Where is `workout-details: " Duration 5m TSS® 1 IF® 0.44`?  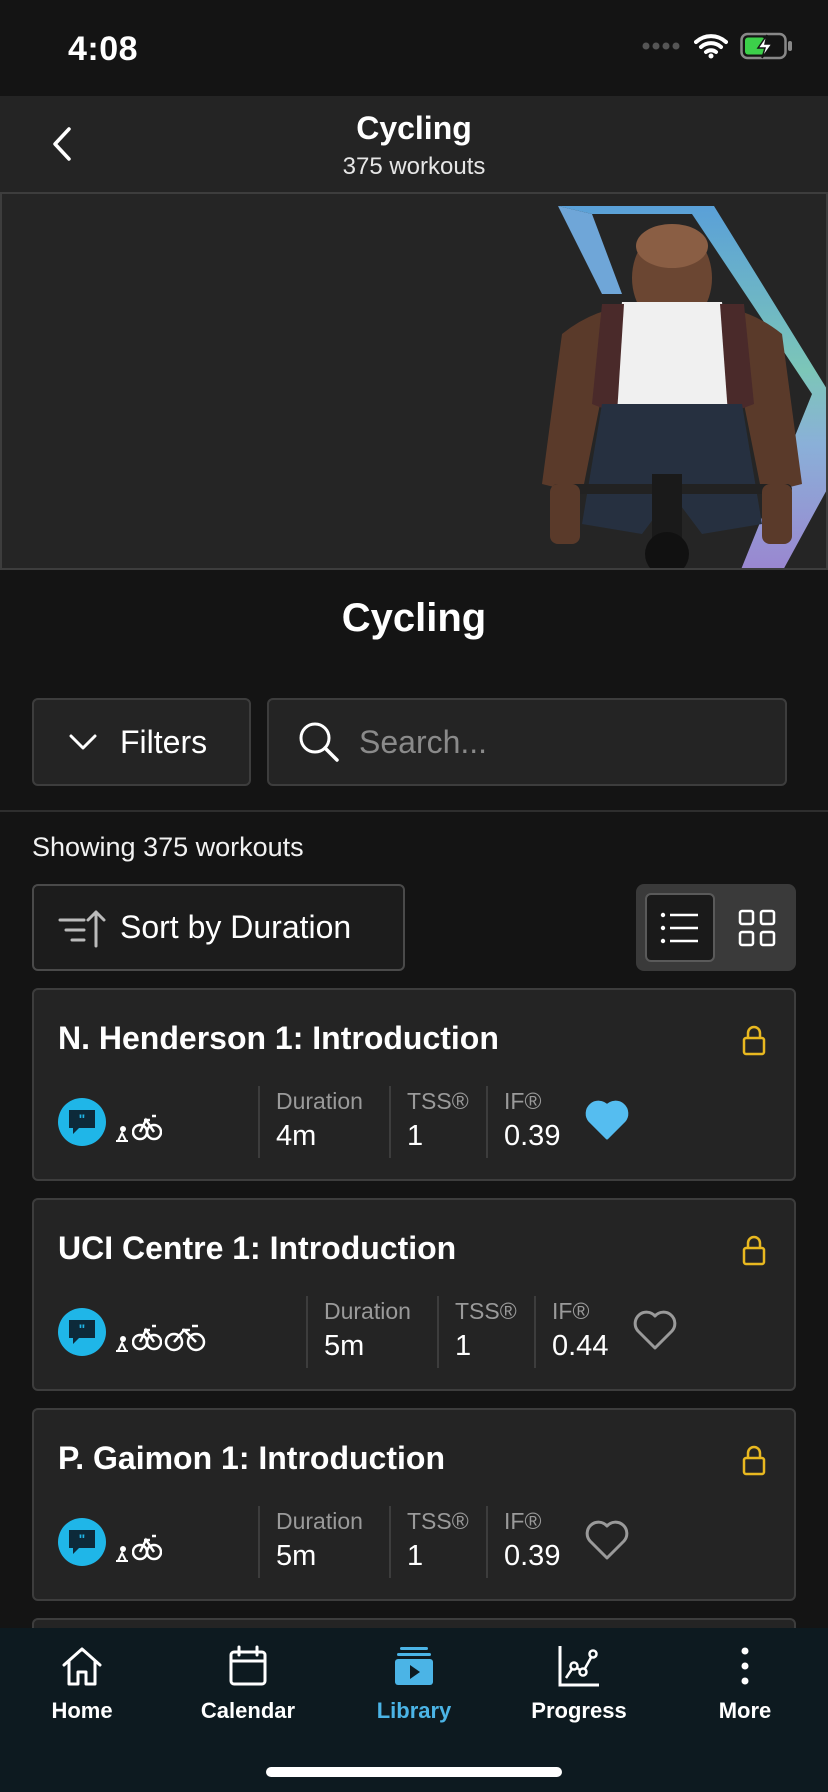
workout-details: " Duration 5m TSS® 1 IF® 0.44 is located at coordinates (416, 1332).